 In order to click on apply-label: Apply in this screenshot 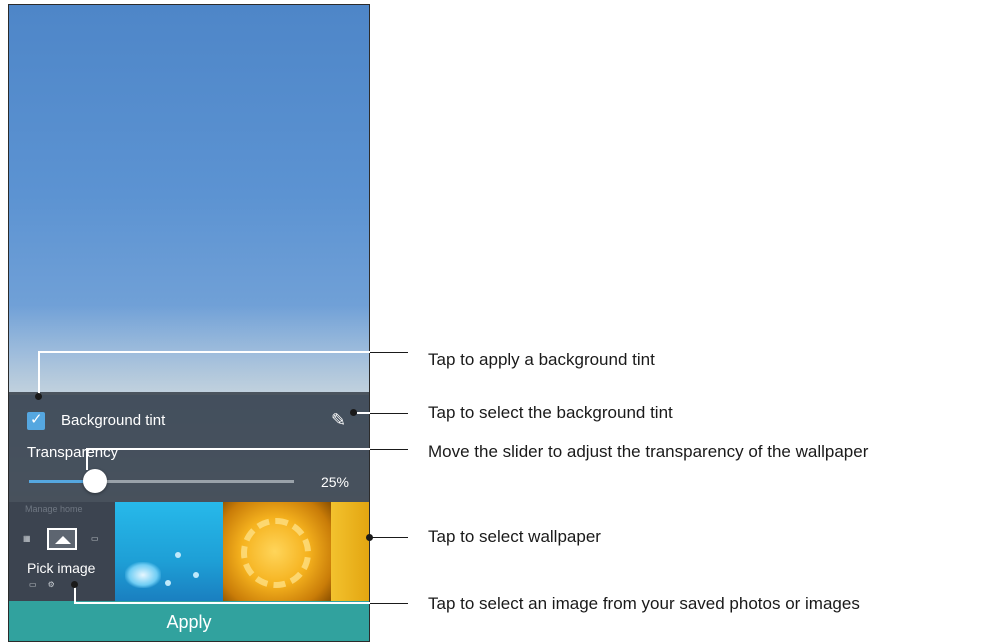, I will do `click(189, 622)`.